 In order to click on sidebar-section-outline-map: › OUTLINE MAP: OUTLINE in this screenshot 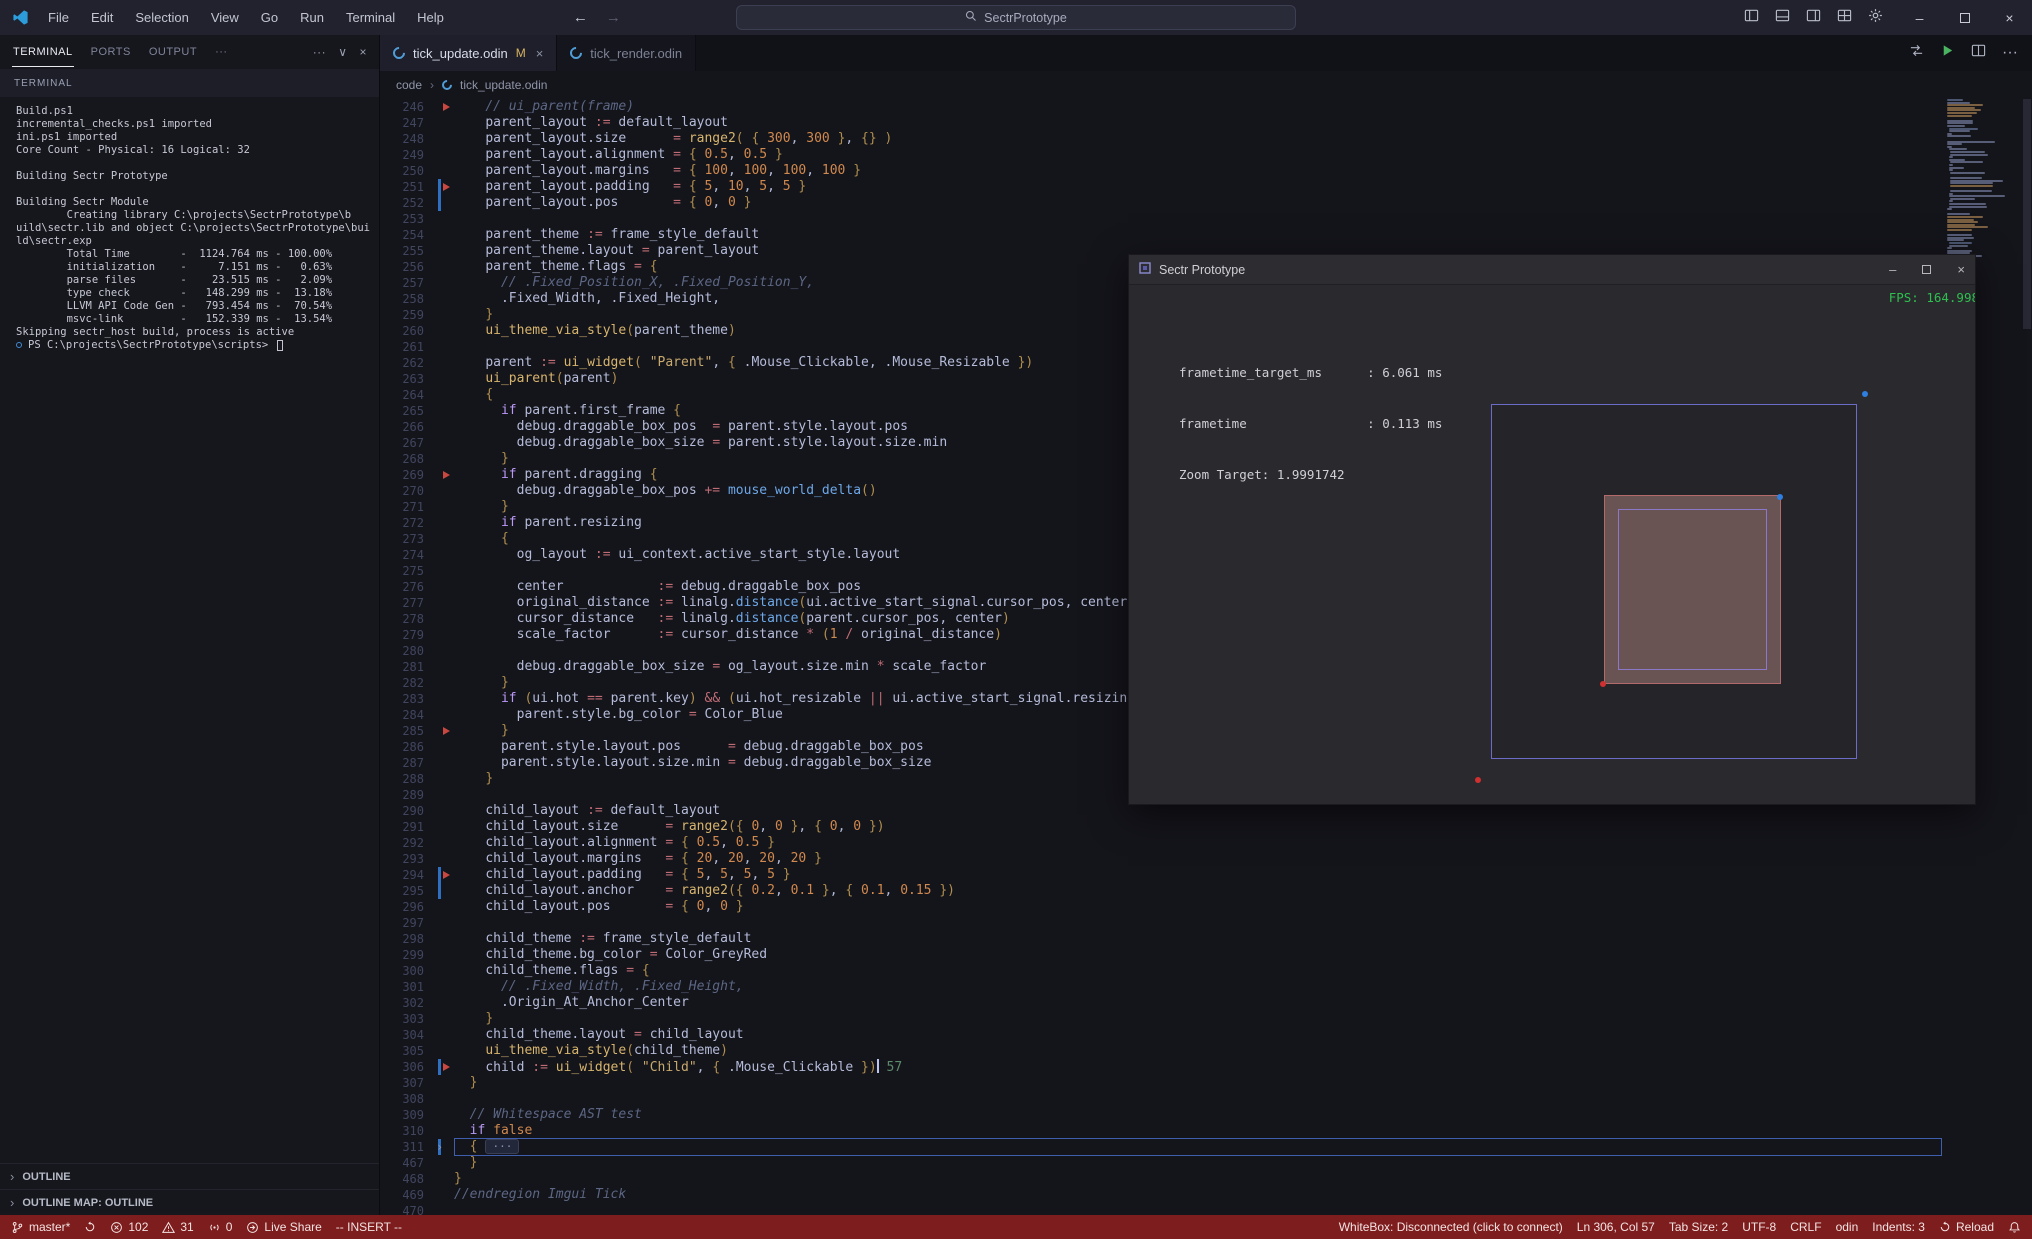, I will do `click(189, 1202)`.